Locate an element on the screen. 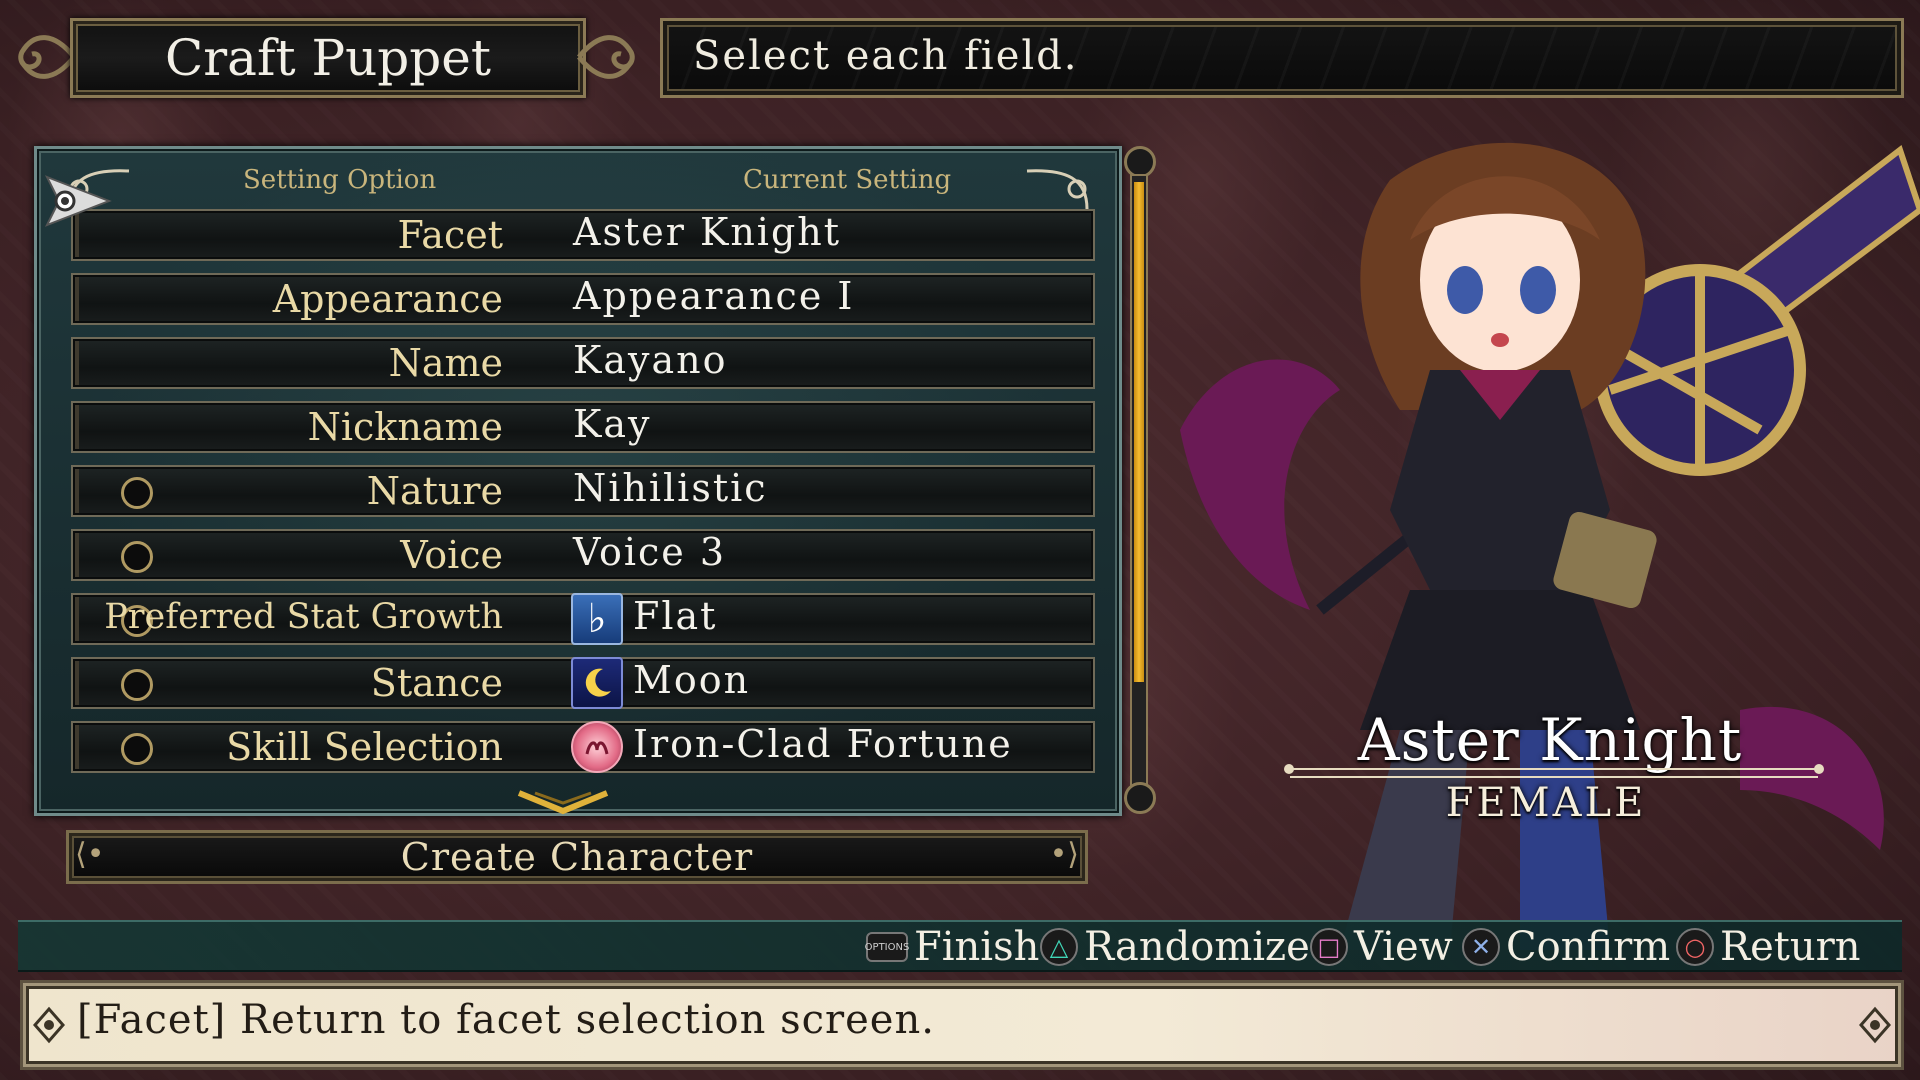  setting-row-preferred-stat-growth: Preferred Stat Growth ♭ Flat is located at coordinates (583, 619).